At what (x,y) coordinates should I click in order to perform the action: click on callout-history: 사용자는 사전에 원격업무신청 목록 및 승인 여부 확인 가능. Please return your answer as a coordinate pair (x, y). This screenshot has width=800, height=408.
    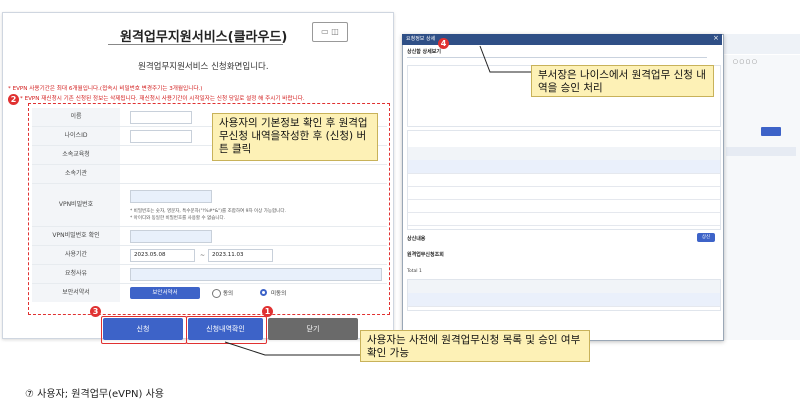
    Looking at the image, I should click on (475, 346).